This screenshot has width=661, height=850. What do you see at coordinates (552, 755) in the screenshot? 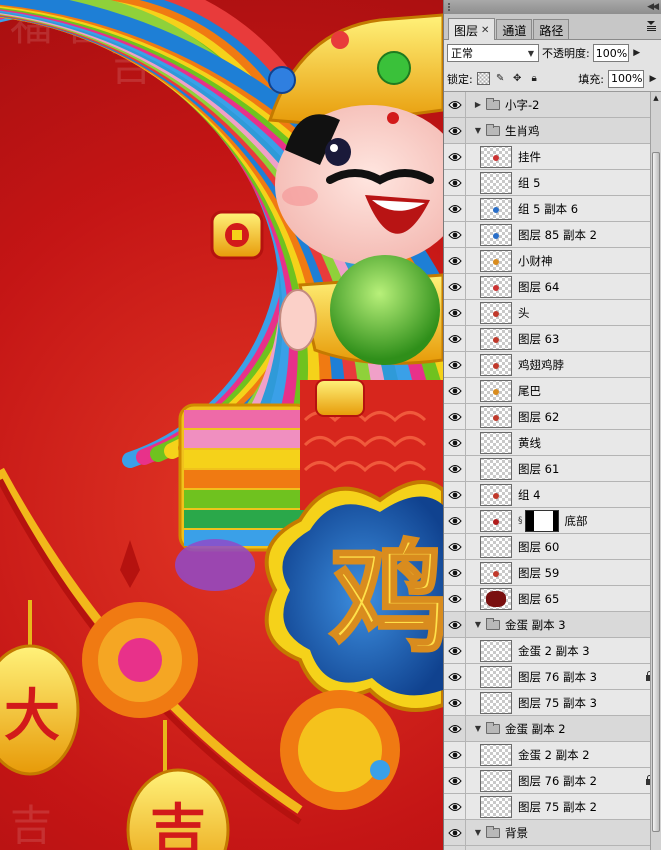
I see `layer-row: 金蛋 2 副本 2` at bounding box center [552, 755].